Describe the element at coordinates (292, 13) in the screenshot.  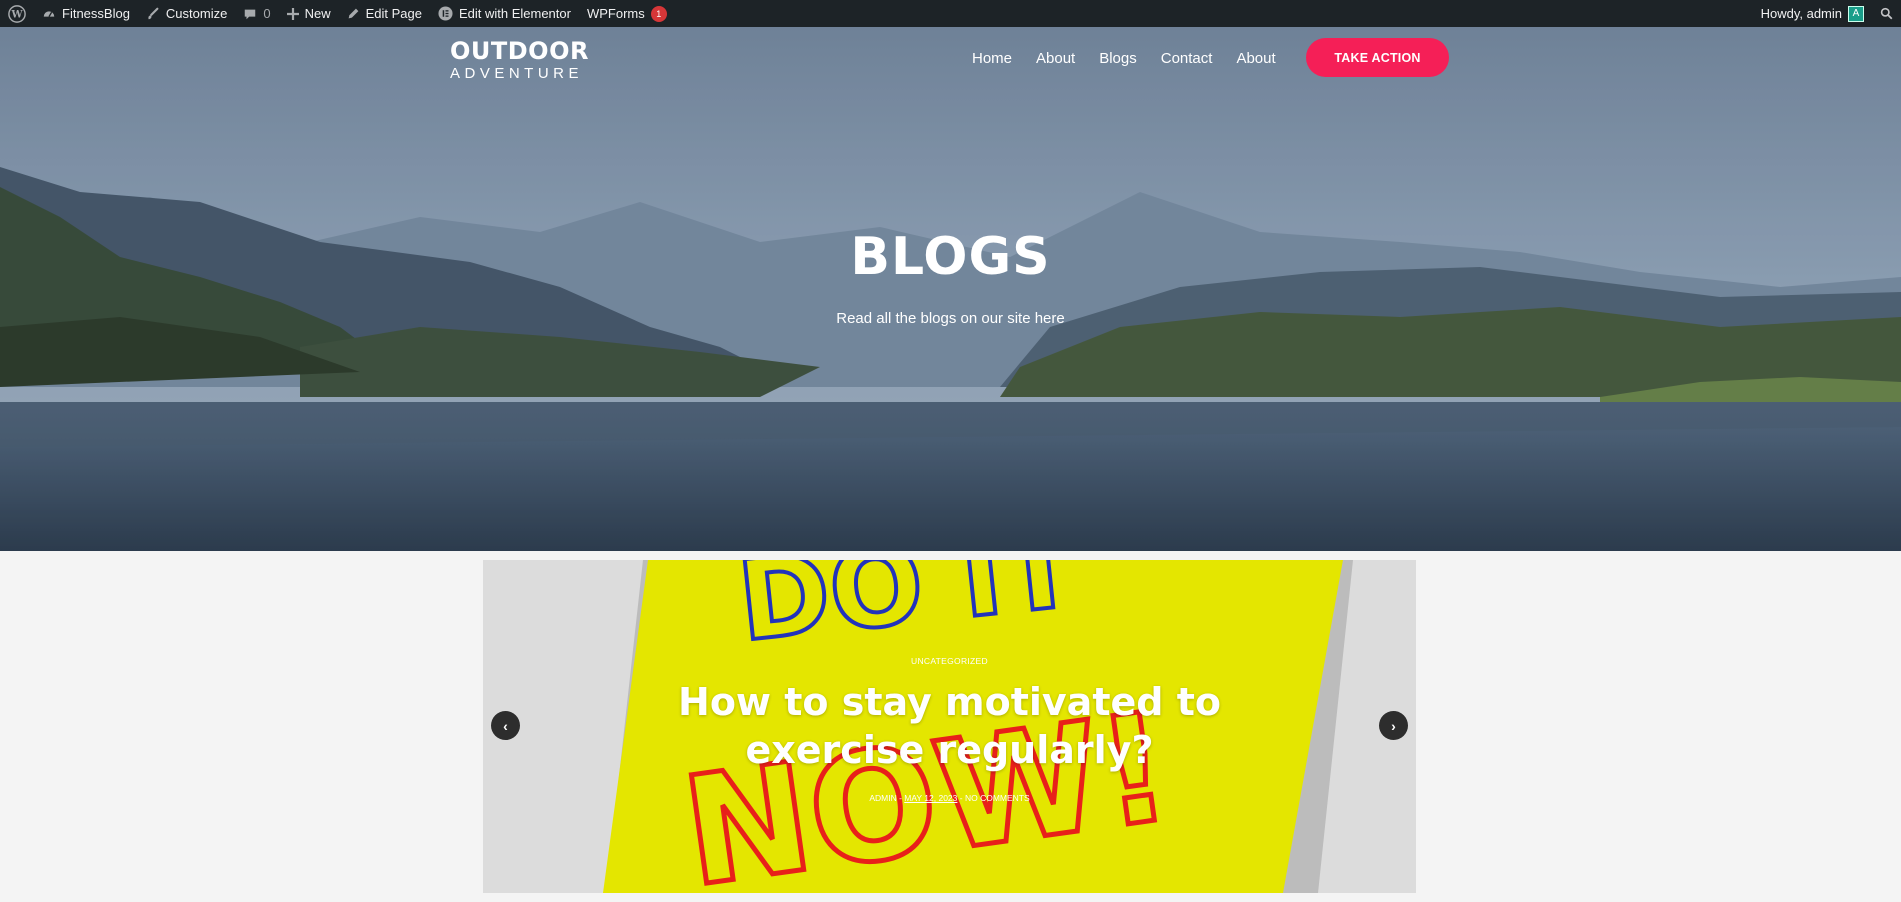
I see `plus-icon` at that location.